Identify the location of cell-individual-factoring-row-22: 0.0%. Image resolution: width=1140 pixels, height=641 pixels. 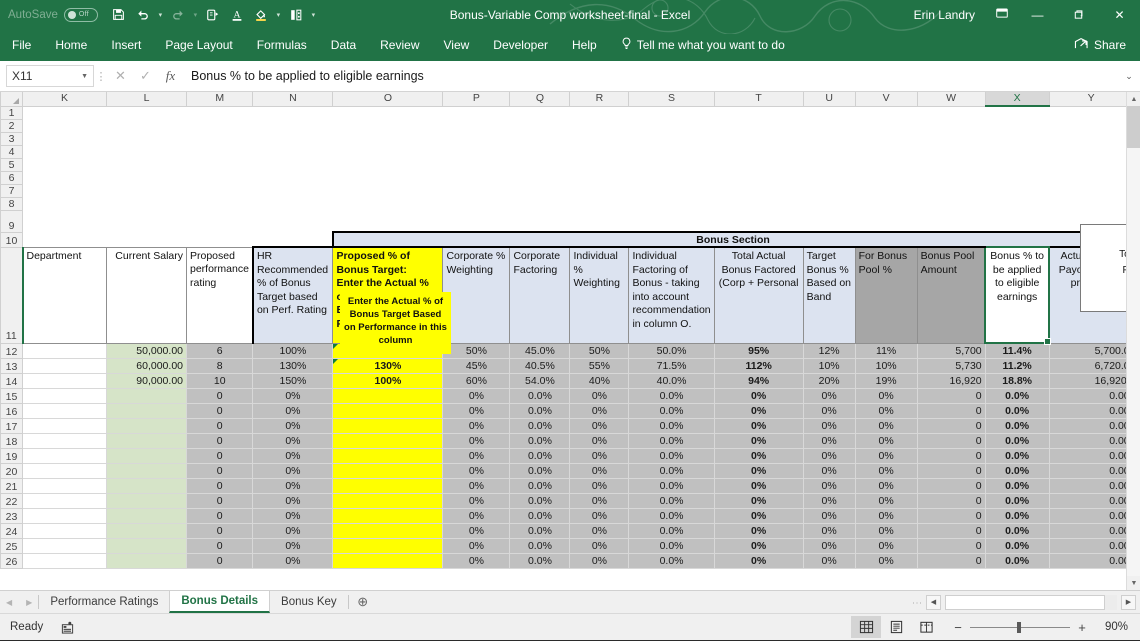
(671, 500).